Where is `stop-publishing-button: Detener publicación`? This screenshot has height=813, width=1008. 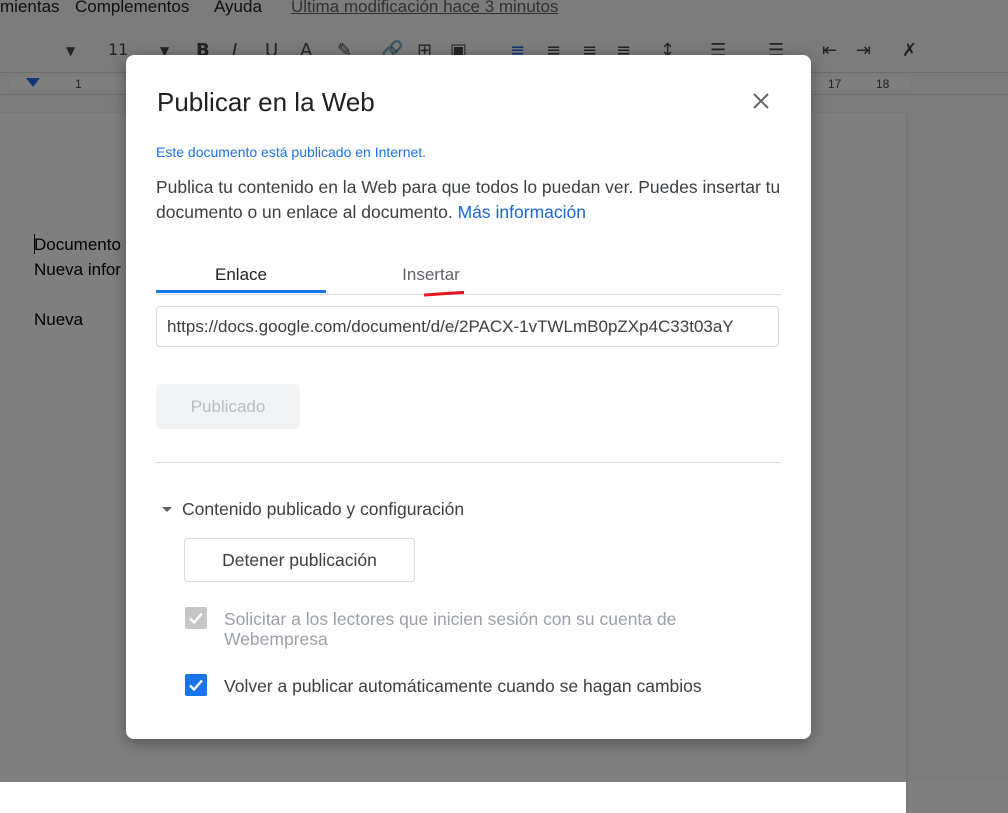
stop-publishing-button: Detener publicación is located at coordinates (299, 560).